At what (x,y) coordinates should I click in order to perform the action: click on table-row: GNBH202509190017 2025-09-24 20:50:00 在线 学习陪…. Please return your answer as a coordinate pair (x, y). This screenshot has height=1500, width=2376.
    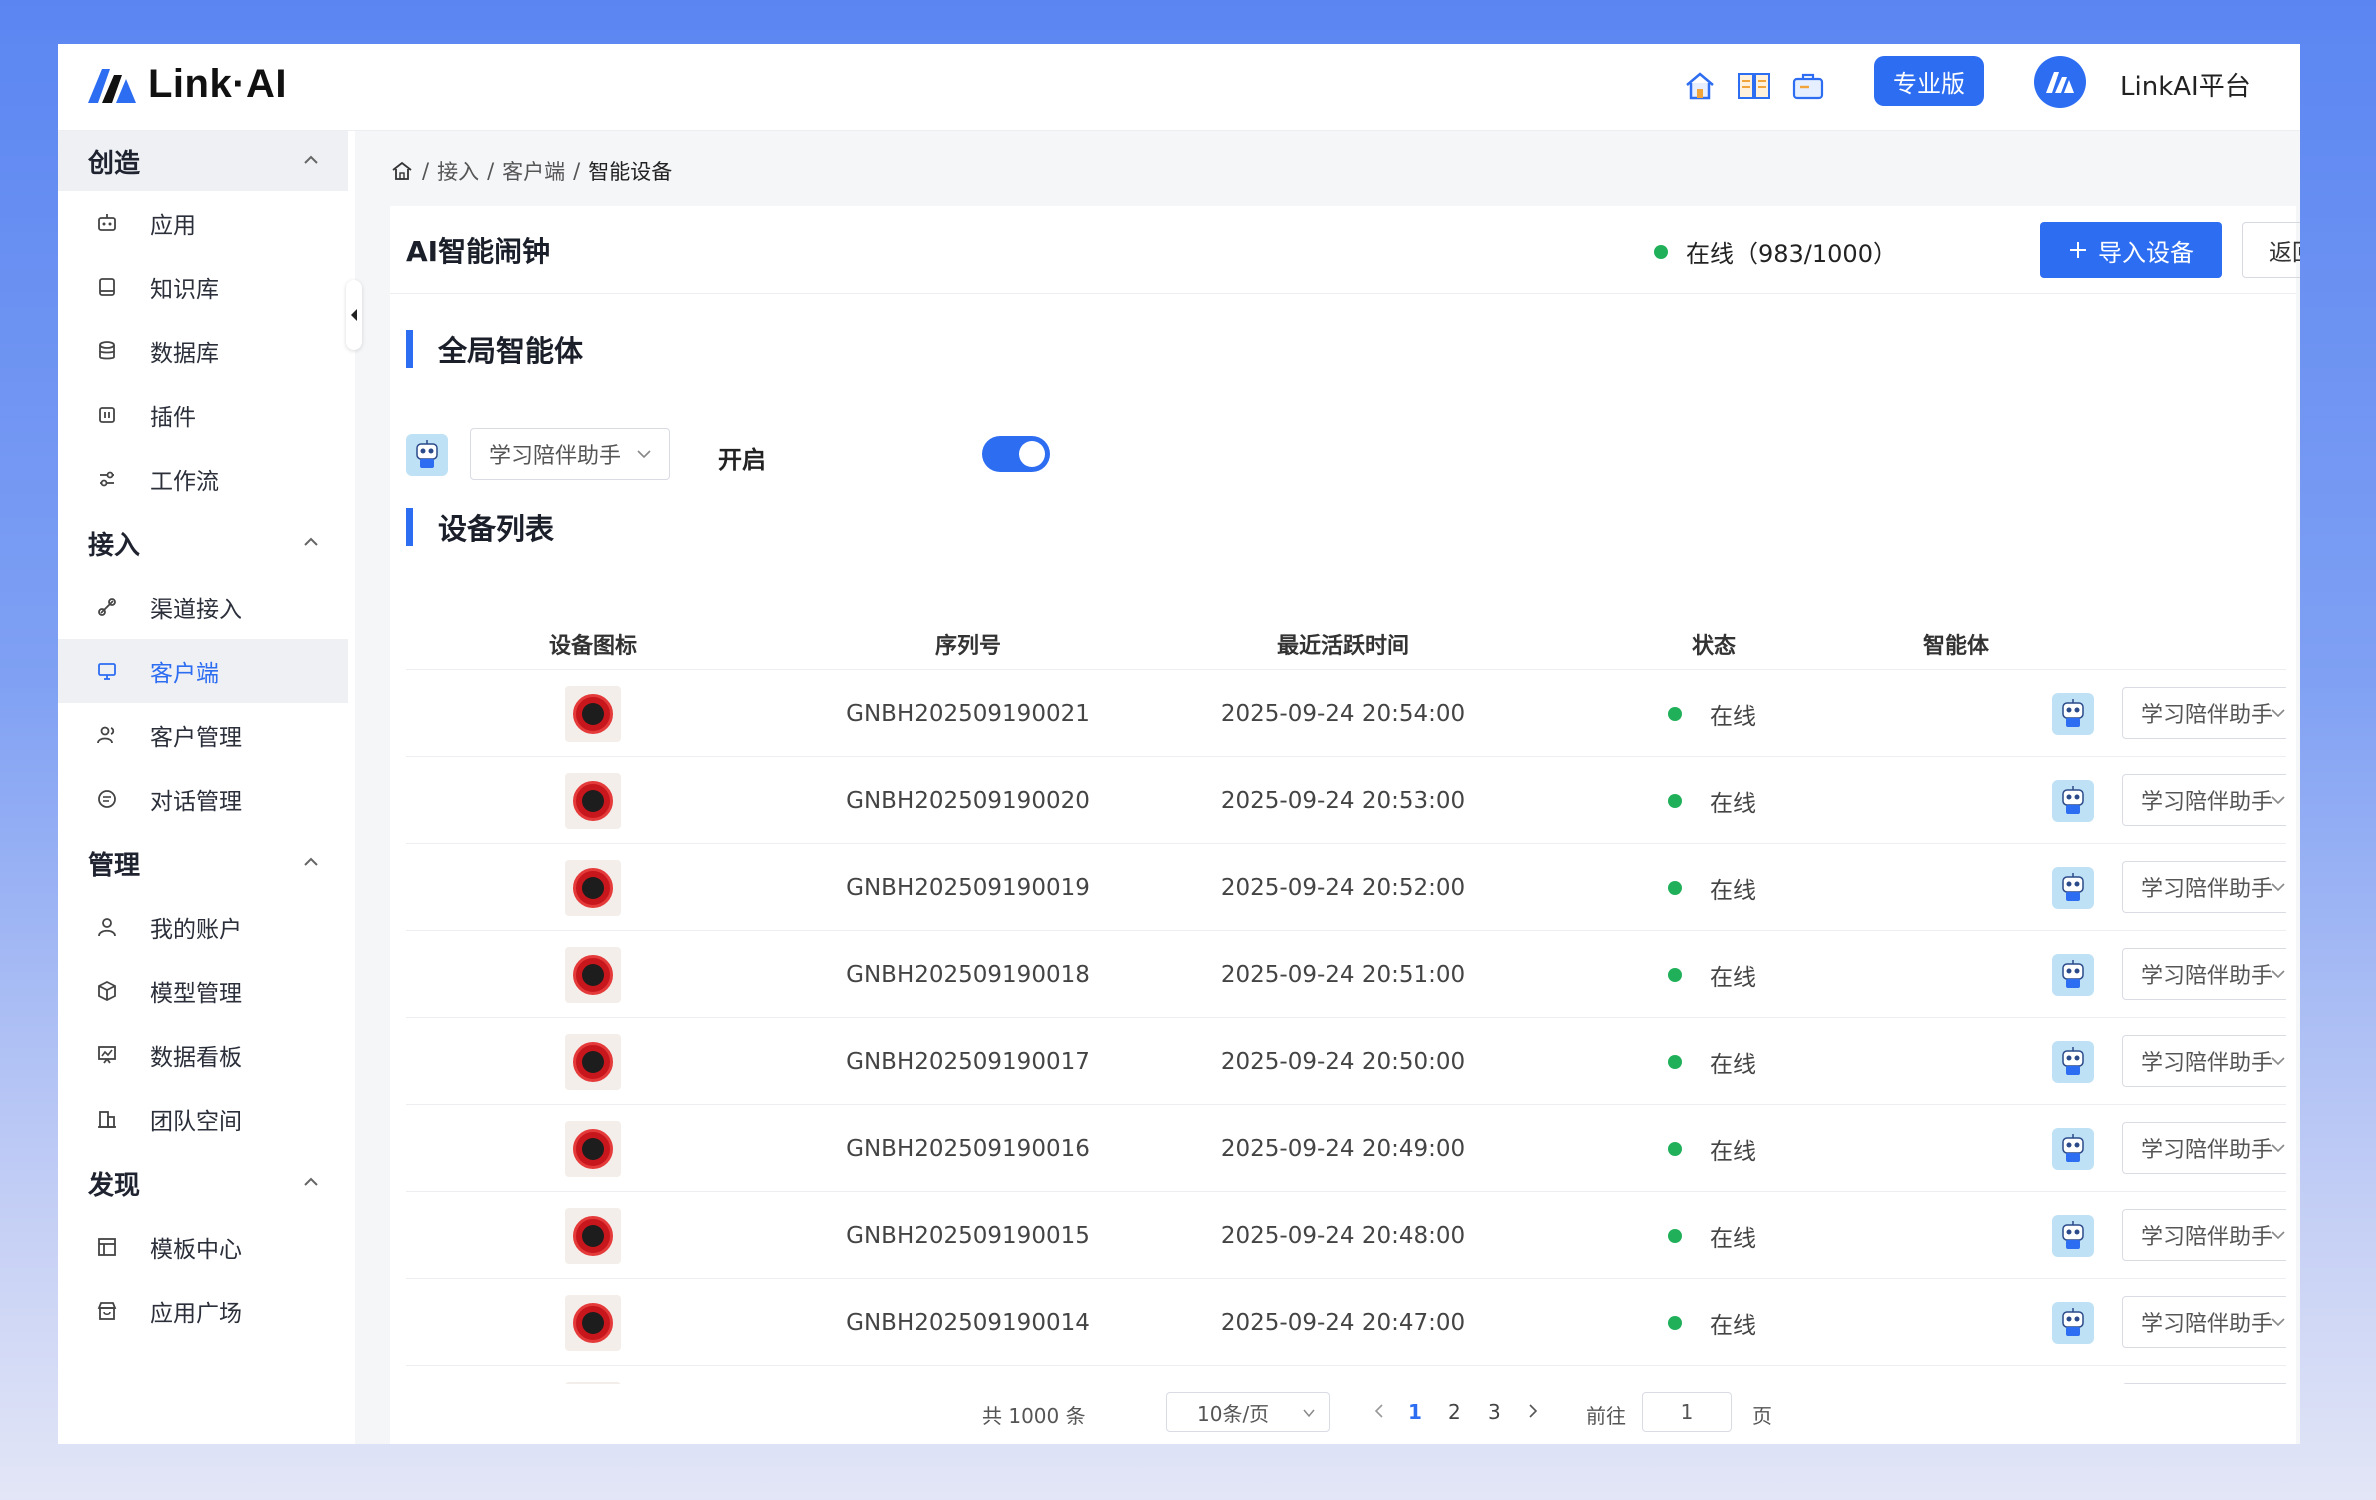
    Looking at the image, I should click on (1346, 1061).